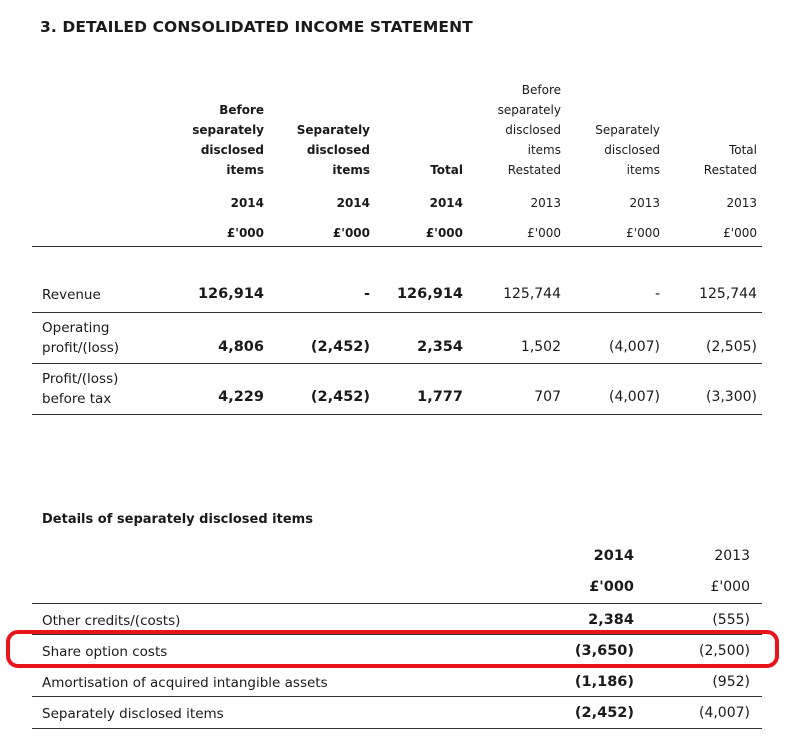  What do you see at coordinates (241, 397) in the screenshot?
I see `table-cell: 4,229` at bounding box center [241, 397].